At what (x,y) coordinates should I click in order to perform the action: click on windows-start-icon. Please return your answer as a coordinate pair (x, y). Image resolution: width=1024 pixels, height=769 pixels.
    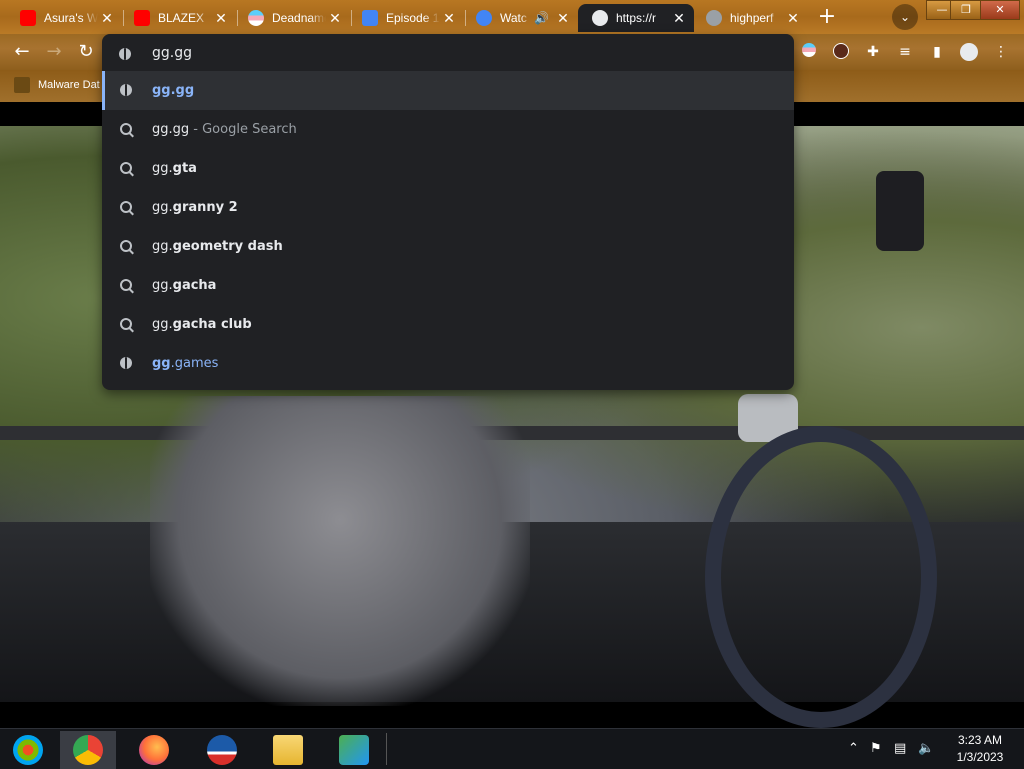
    Looking at the image, I should click on (28, 750).